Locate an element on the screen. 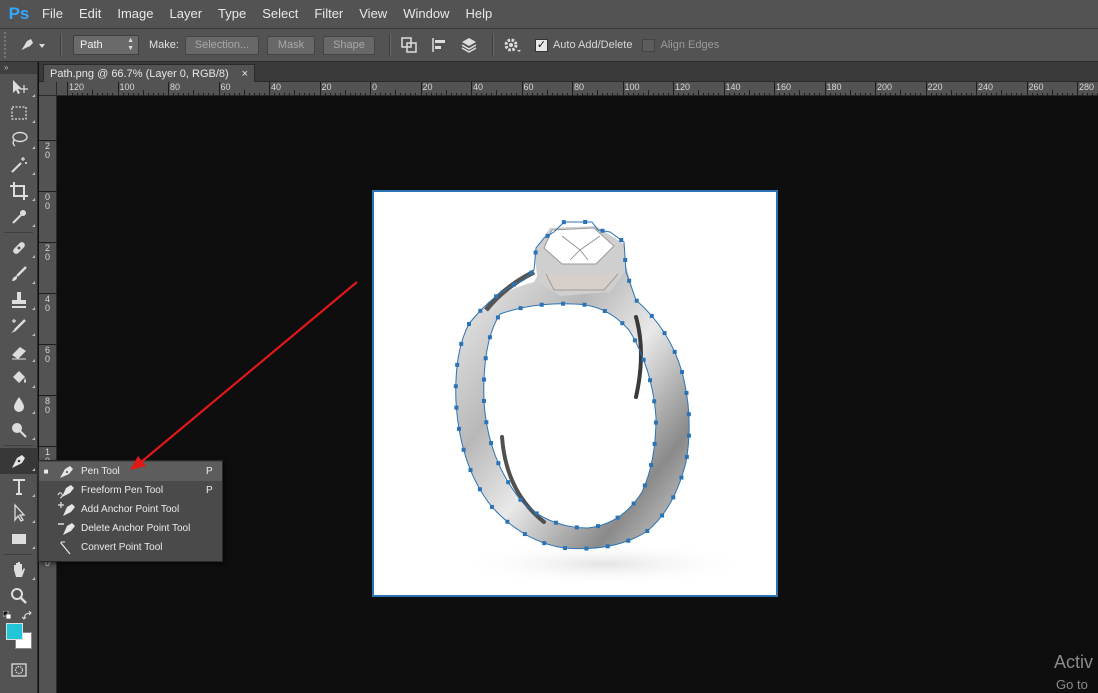 Image resolution: width=1098 pixels, height=693 pixels. swap-colors-icon is located at coordinates (28, 616).